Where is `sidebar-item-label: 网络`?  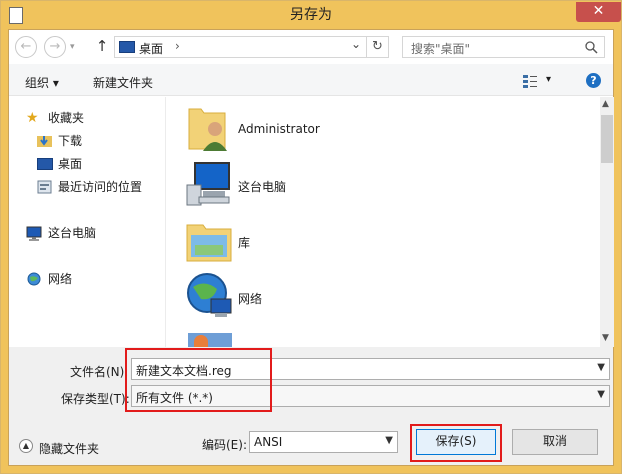 sidebar-item-label: 网络 is located at coordinates (60, 279).